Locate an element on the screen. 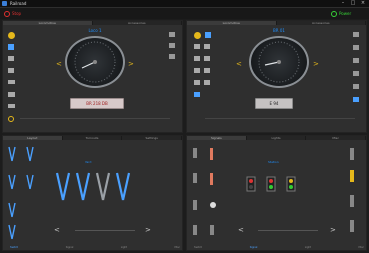  turnout-column-left is located at coordinates (21, 193).